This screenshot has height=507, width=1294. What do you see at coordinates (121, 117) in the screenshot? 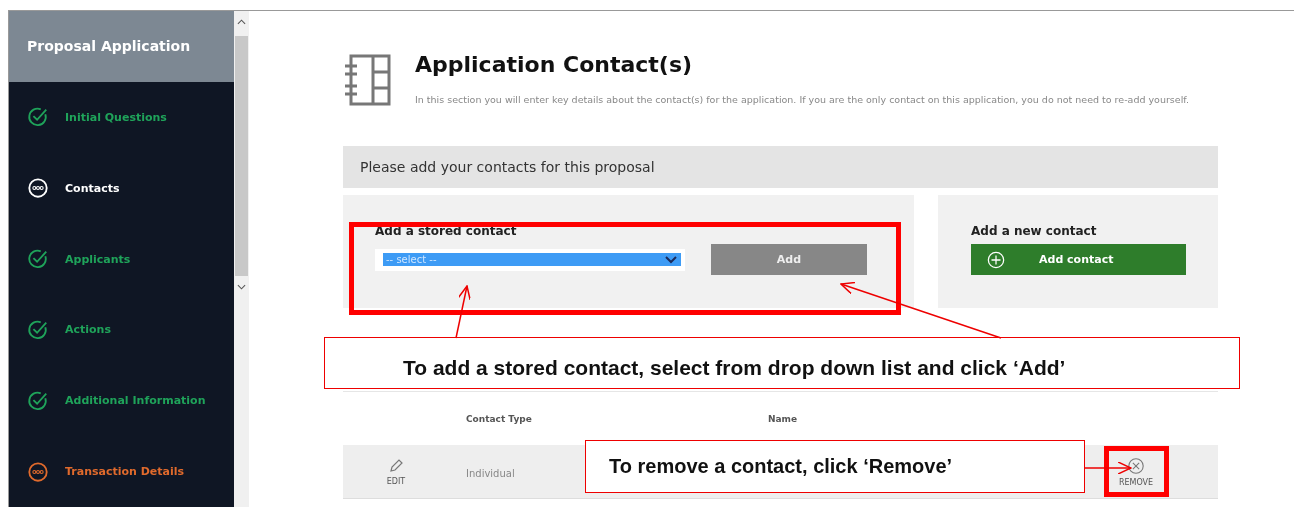
I see `sidebar-item: Initial Questions` at bounding box center [121, 117].